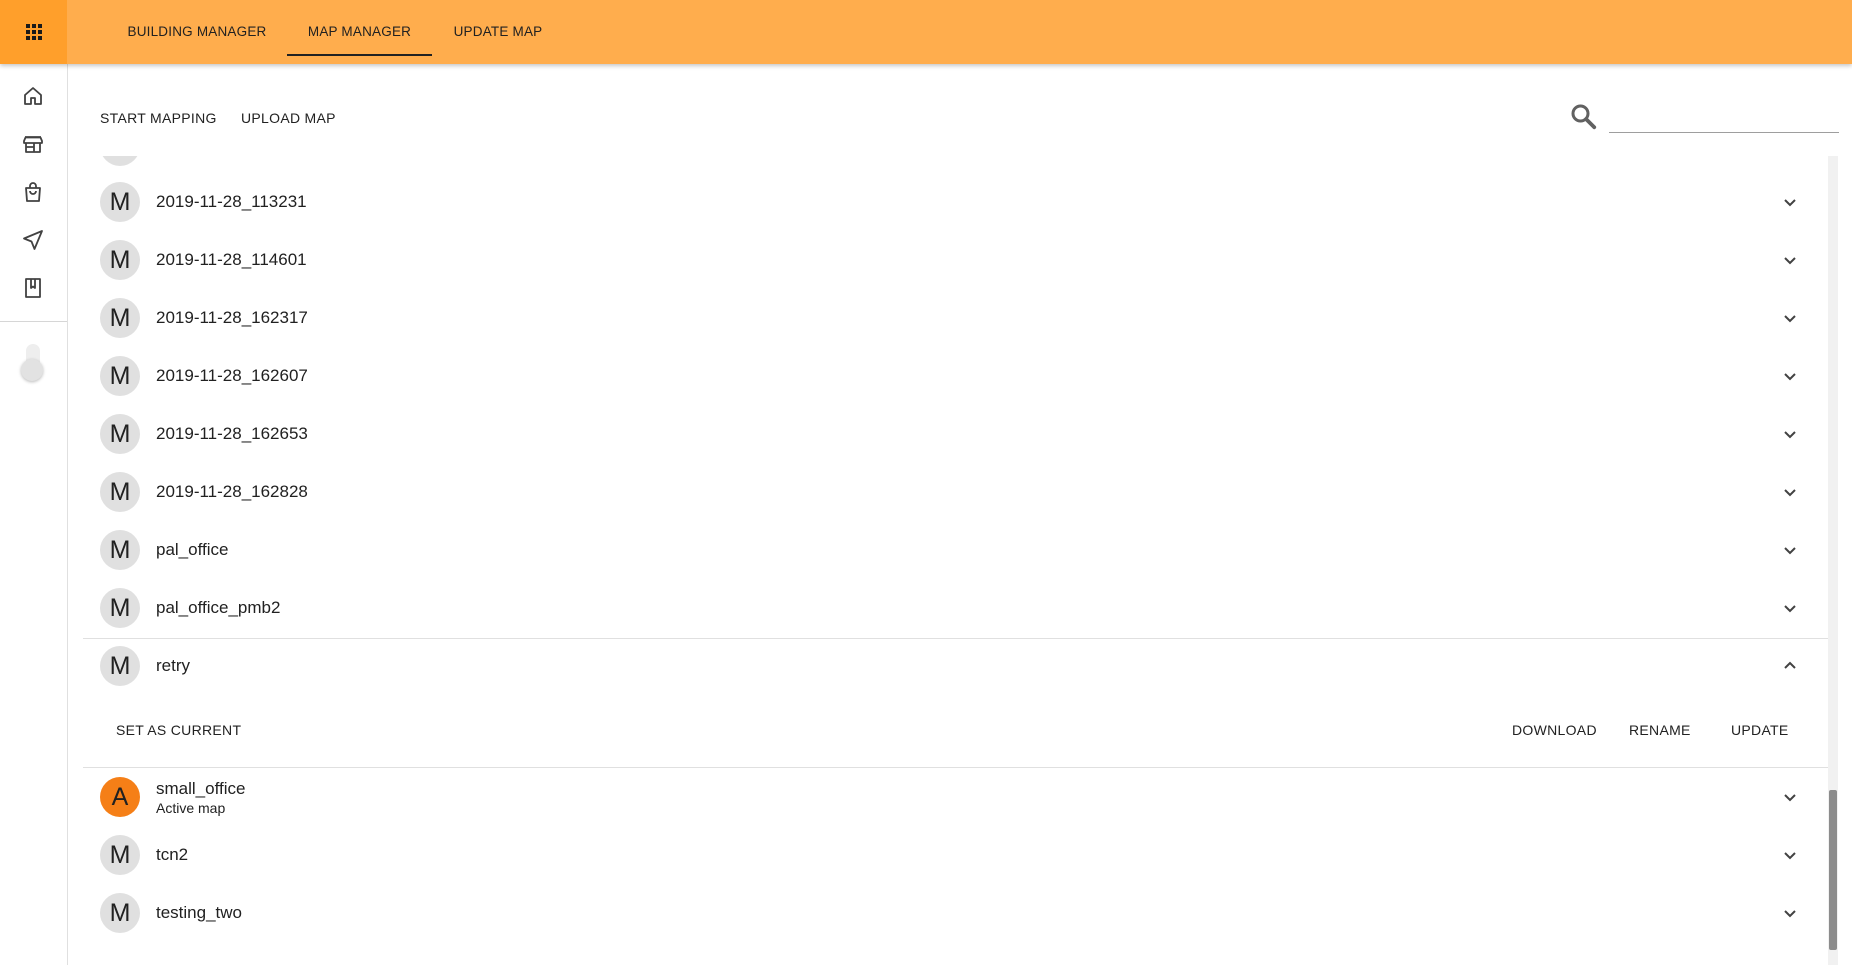  Describe the element at coordinates (955, 608) in the screenshot. I see `map-list-item: M pal_office_pmb2` at that location.